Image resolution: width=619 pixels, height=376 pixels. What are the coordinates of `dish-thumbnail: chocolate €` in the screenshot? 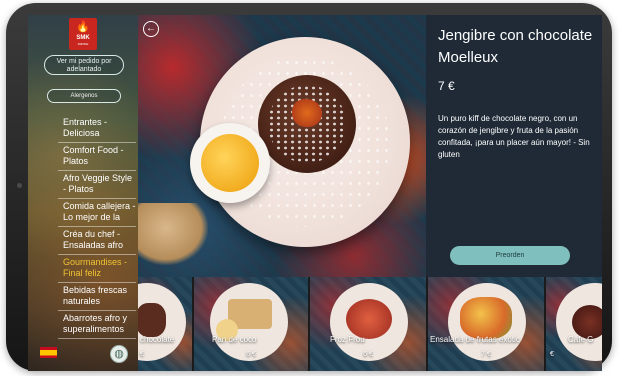 It's located at (165, 324).